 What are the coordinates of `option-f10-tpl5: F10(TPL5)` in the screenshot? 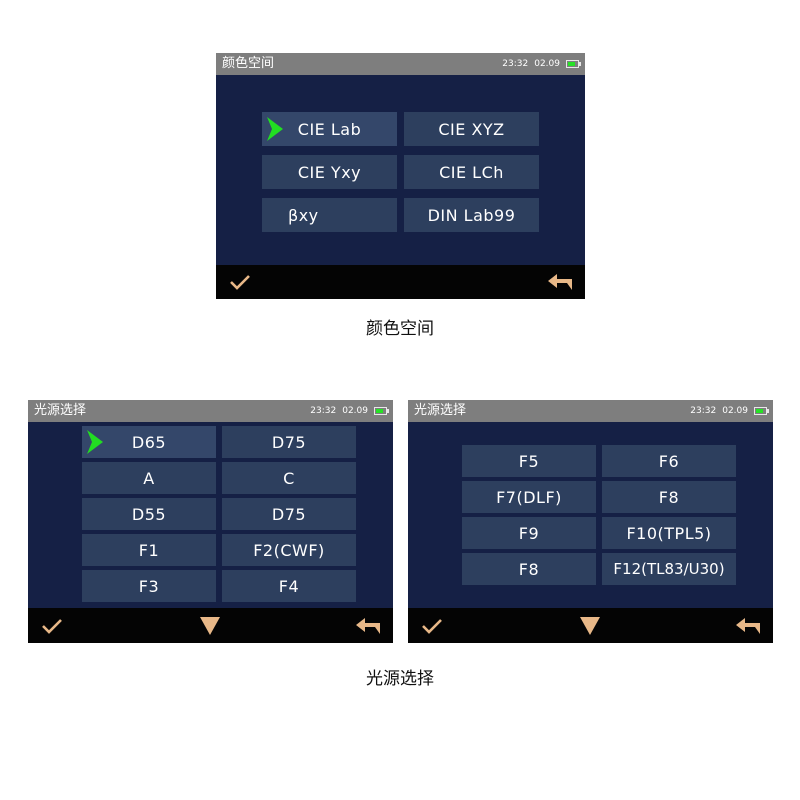 It's located at (669, 533).